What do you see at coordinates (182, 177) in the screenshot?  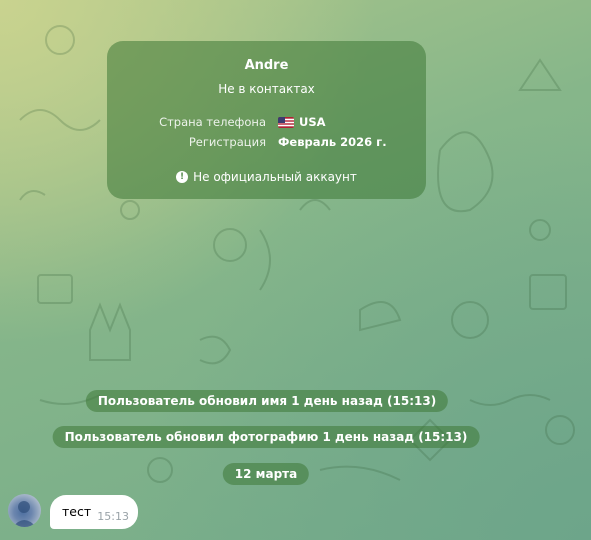 I see `info-icon: !` at bounding box center [182, 177].